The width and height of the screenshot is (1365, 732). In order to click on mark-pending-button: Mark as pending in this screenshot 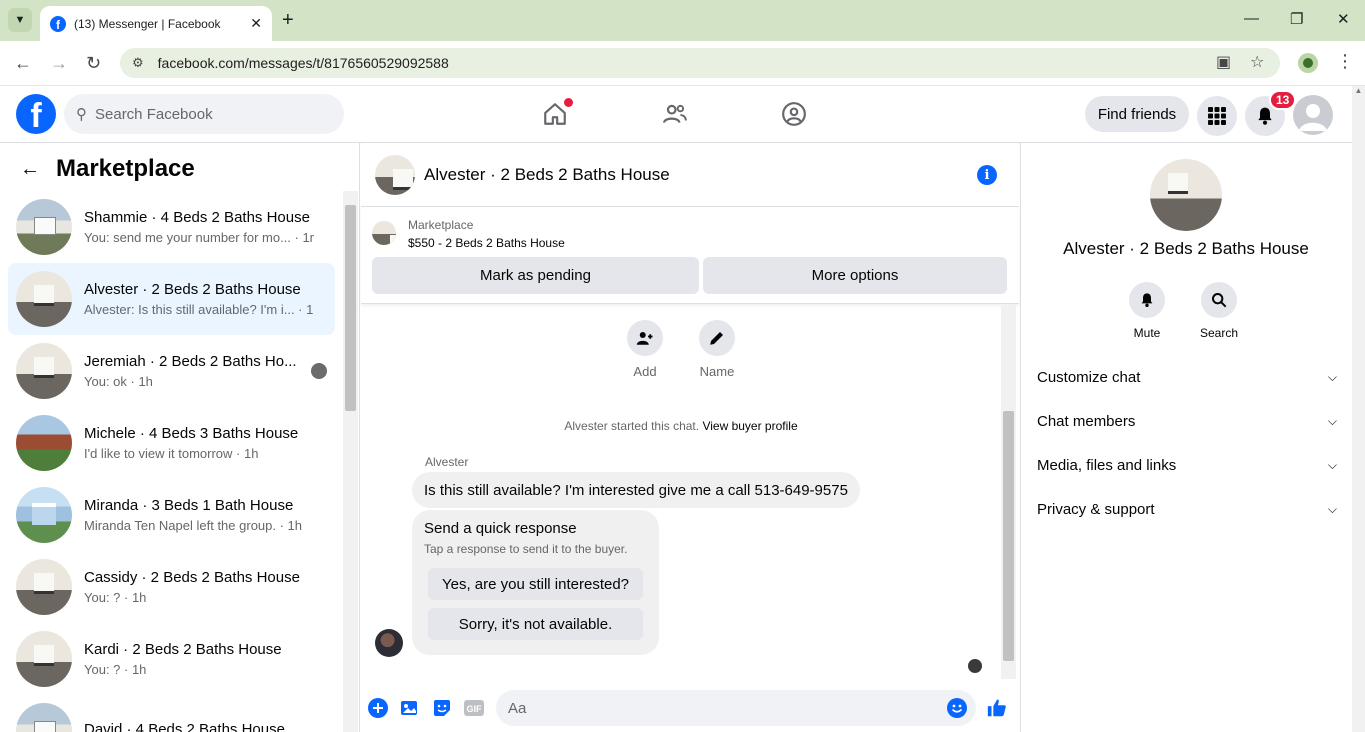, I will do `click(535, 275)`.